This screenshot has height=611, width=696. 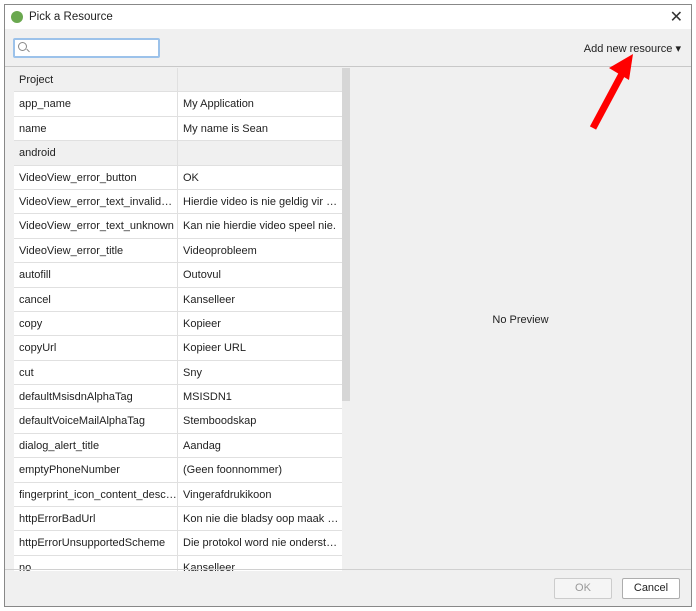 I want to click on table-row: cancel Kanselleer, so click(x=178, y=299).